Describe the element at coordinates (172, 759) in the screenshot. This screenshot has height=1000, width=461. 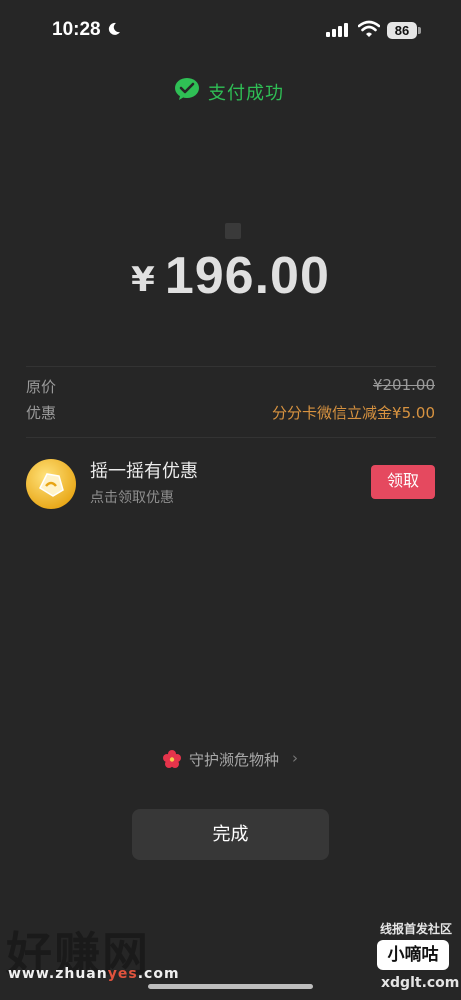
I see `flower-icon` at that location.